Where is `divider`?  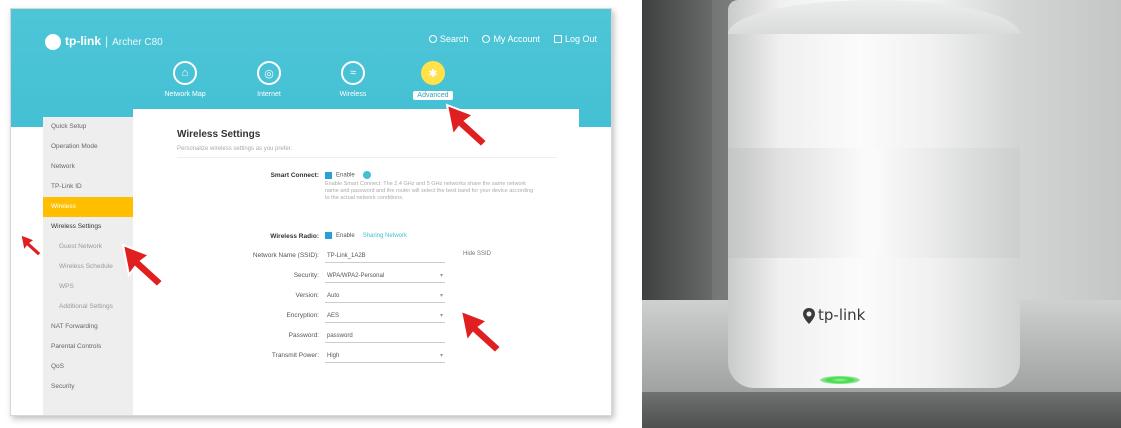
divider is located at coordinates (367, 157).